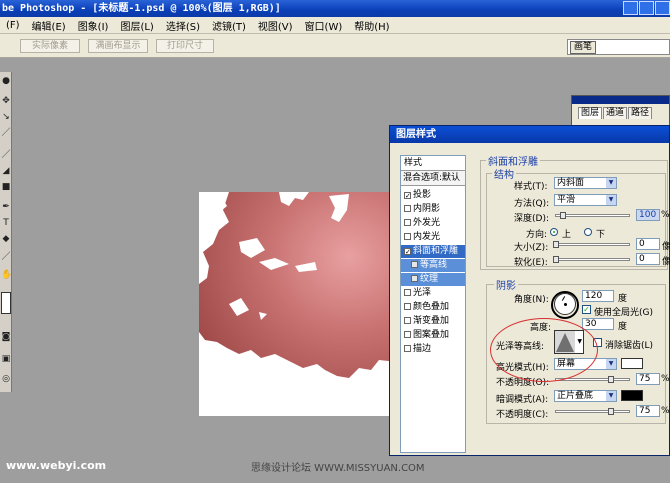 The width and height of the screenshot is (670, 483). I want to click on blending-options-item: 混合选项:默认, so click(433, 178).